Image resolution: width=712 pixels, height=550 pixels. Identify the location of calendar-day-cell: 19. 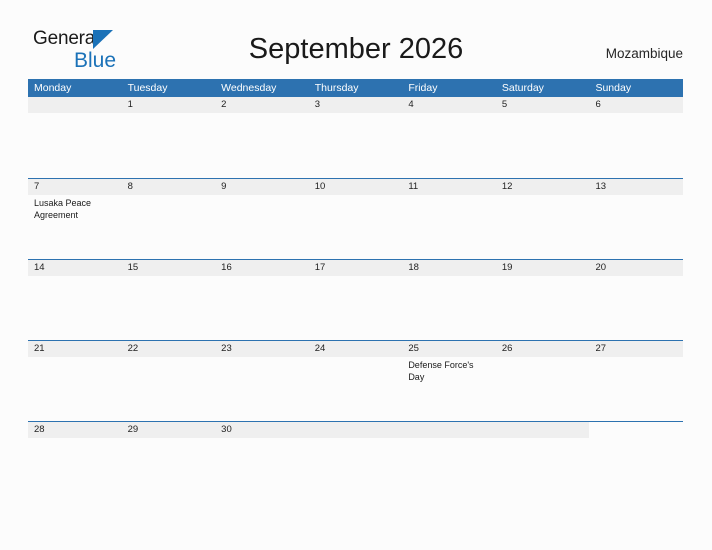
(543, 300).